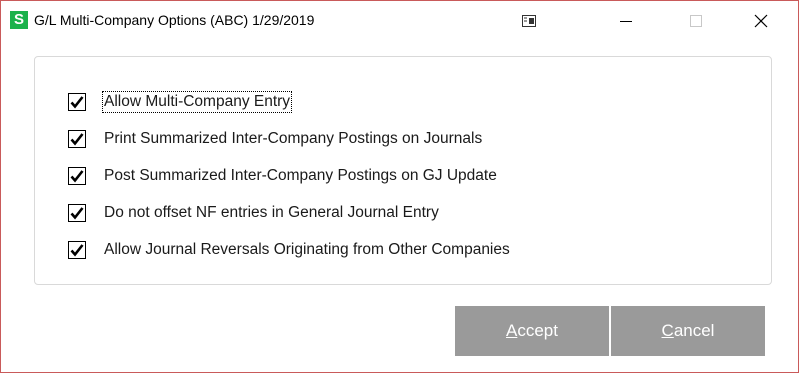  Describe the element at coordinates (197, 102) in the screenshot. I see `option-label: Allow Multi-Company Entry` at that location.